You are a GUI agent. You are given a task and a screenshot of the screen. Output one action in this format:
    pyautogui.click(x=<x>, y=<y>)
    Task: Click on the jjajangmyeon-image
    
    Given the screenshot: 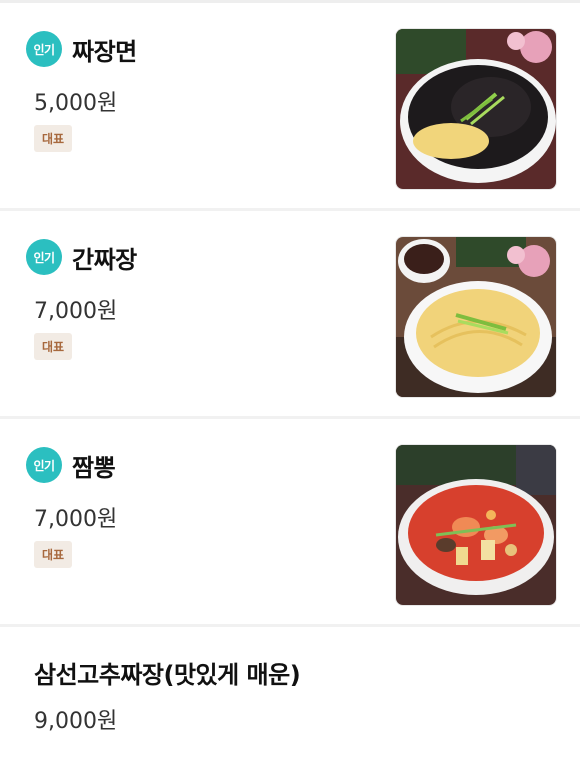 What is the action you would take?
    pyautogui.click(x=476, y=109)
    